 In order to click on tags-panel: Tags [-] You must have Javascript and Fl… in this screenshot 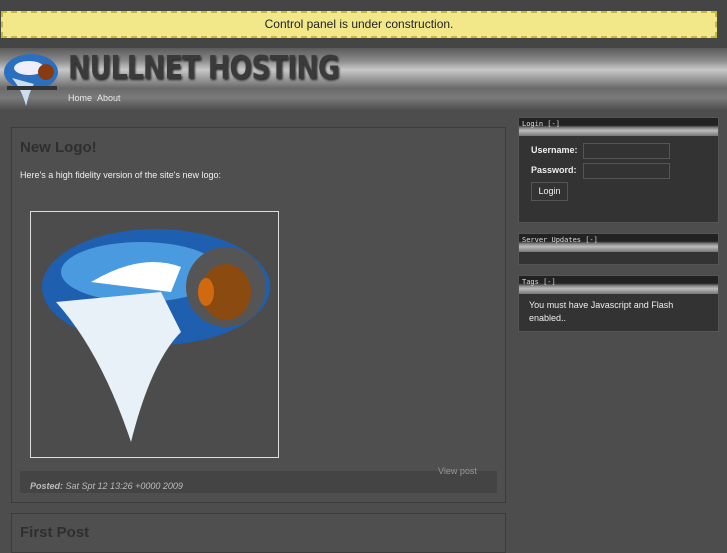, I will do `click(618, 303)`.